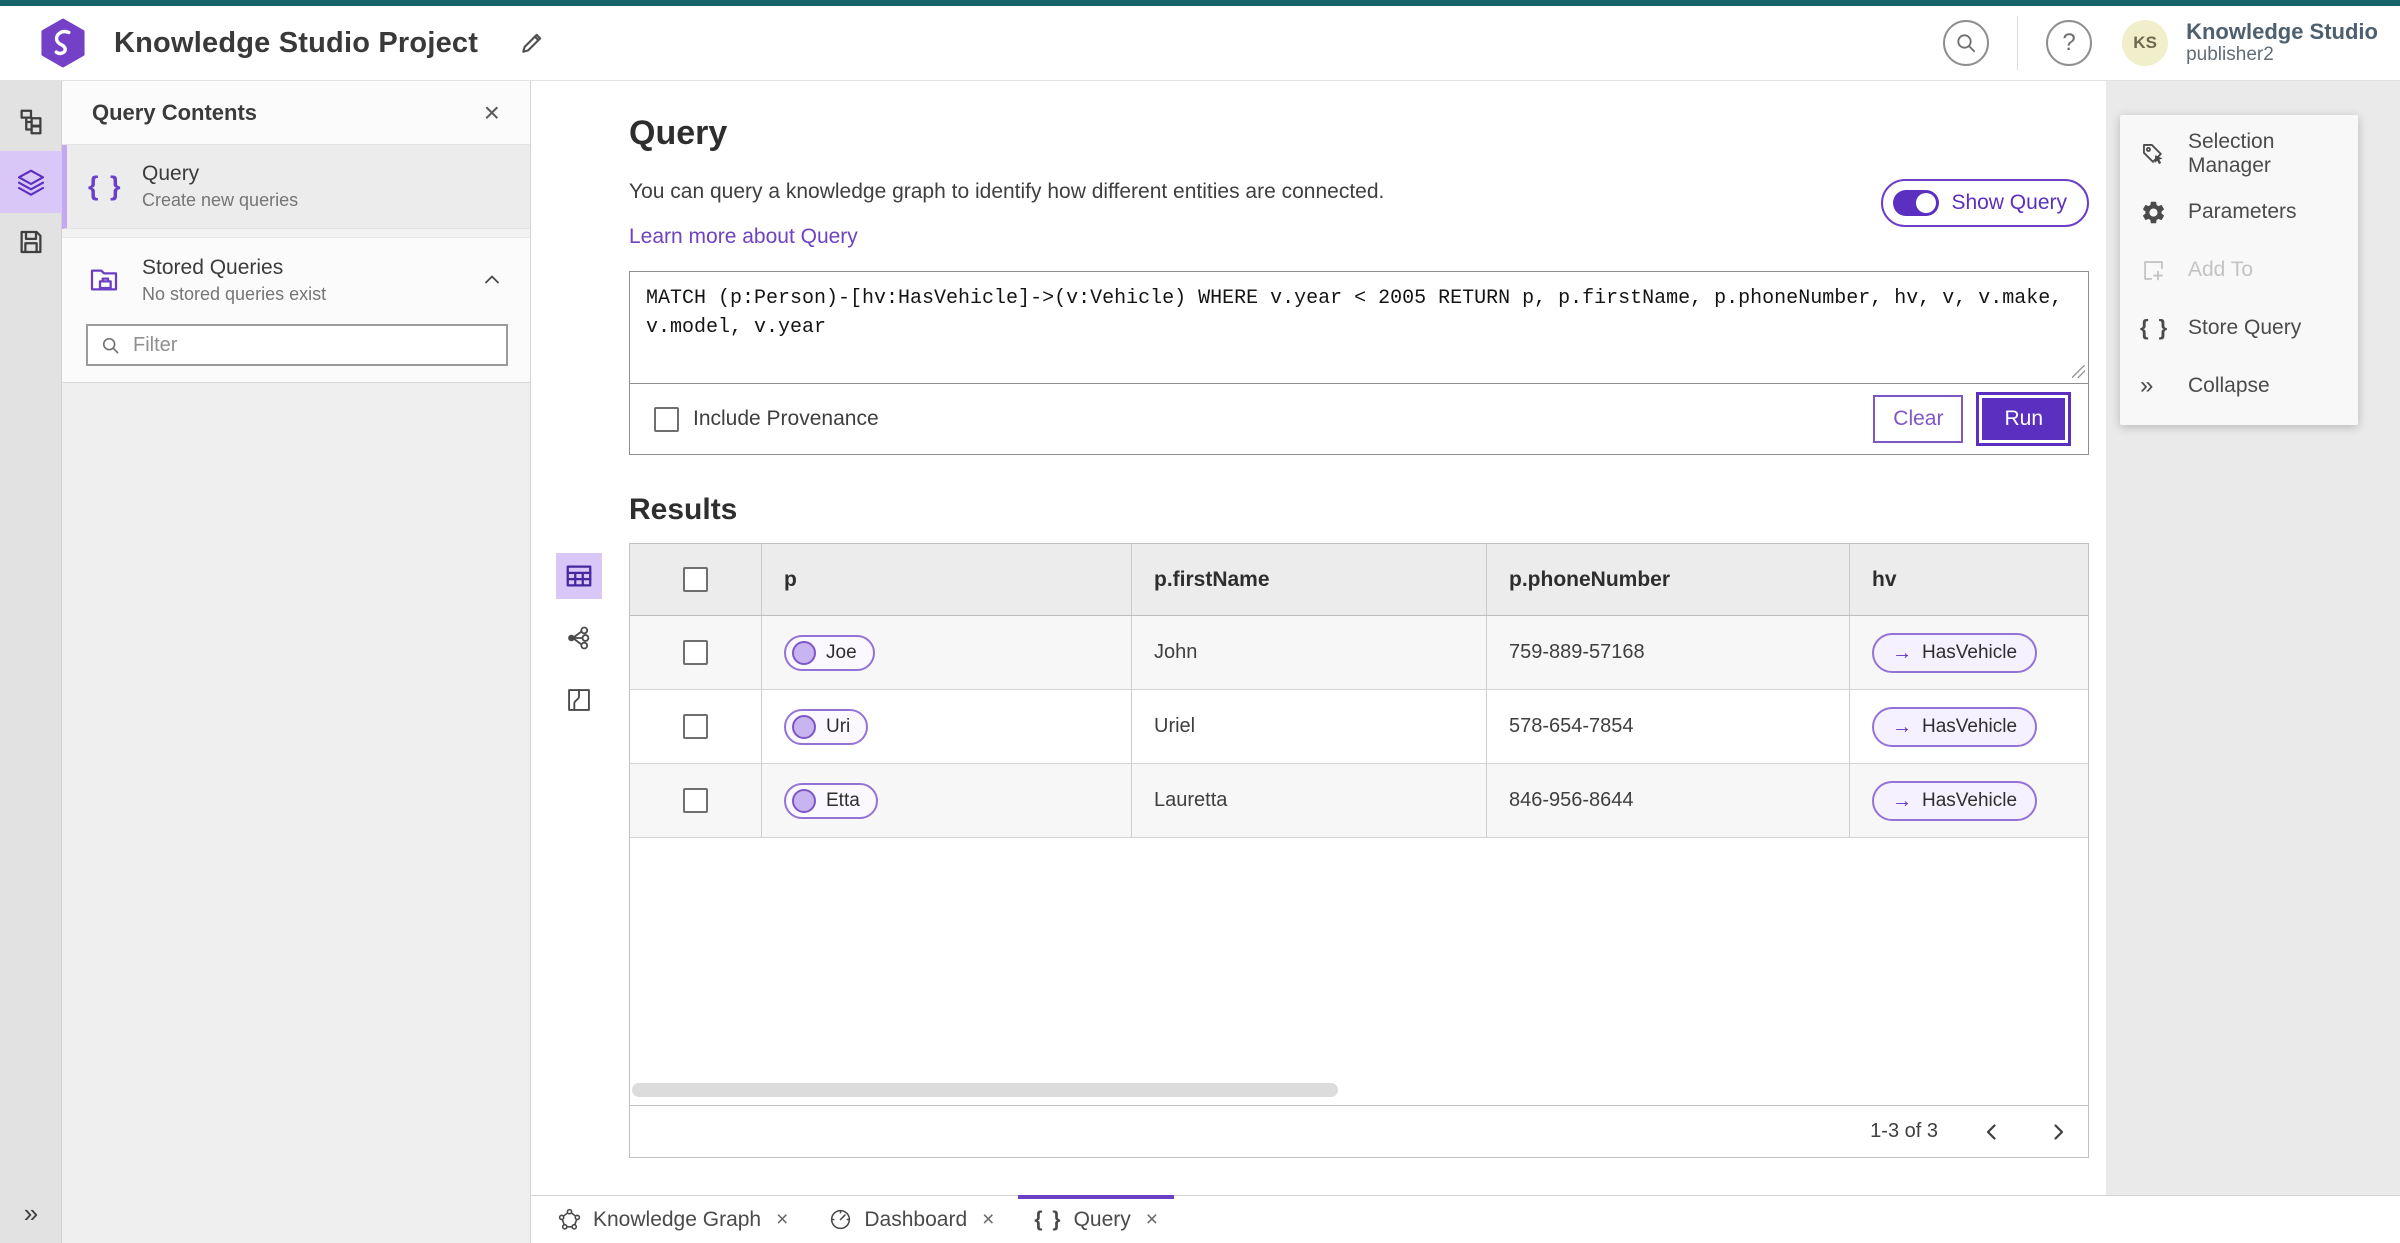 The image size is (2400, 1243). I want to click on rail-layers-button, so click(31, 182).